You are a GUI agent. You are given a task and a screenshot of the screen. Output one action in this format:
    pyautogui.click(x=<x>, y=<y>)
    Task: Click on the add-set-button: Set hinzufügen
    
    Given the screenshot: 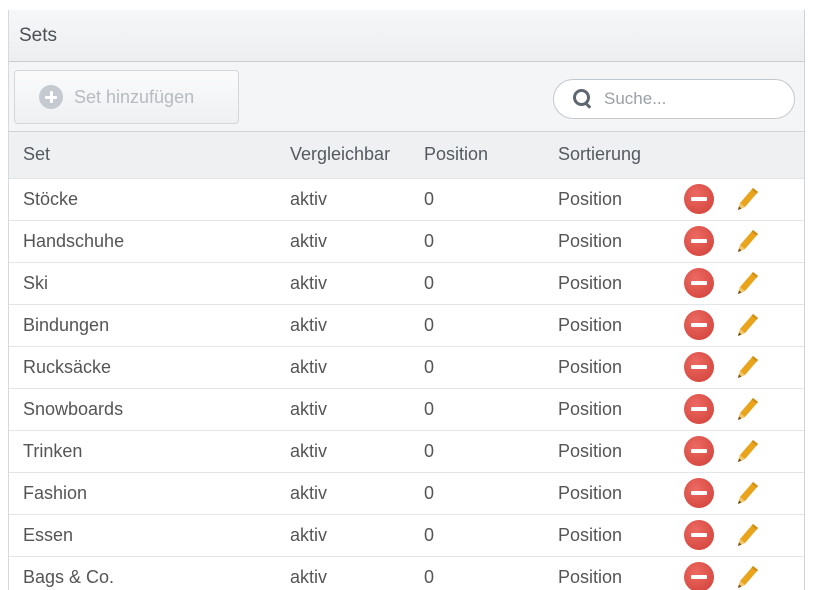 What is the action you would take?
    pyautogui.click(x=126, y=97)
    